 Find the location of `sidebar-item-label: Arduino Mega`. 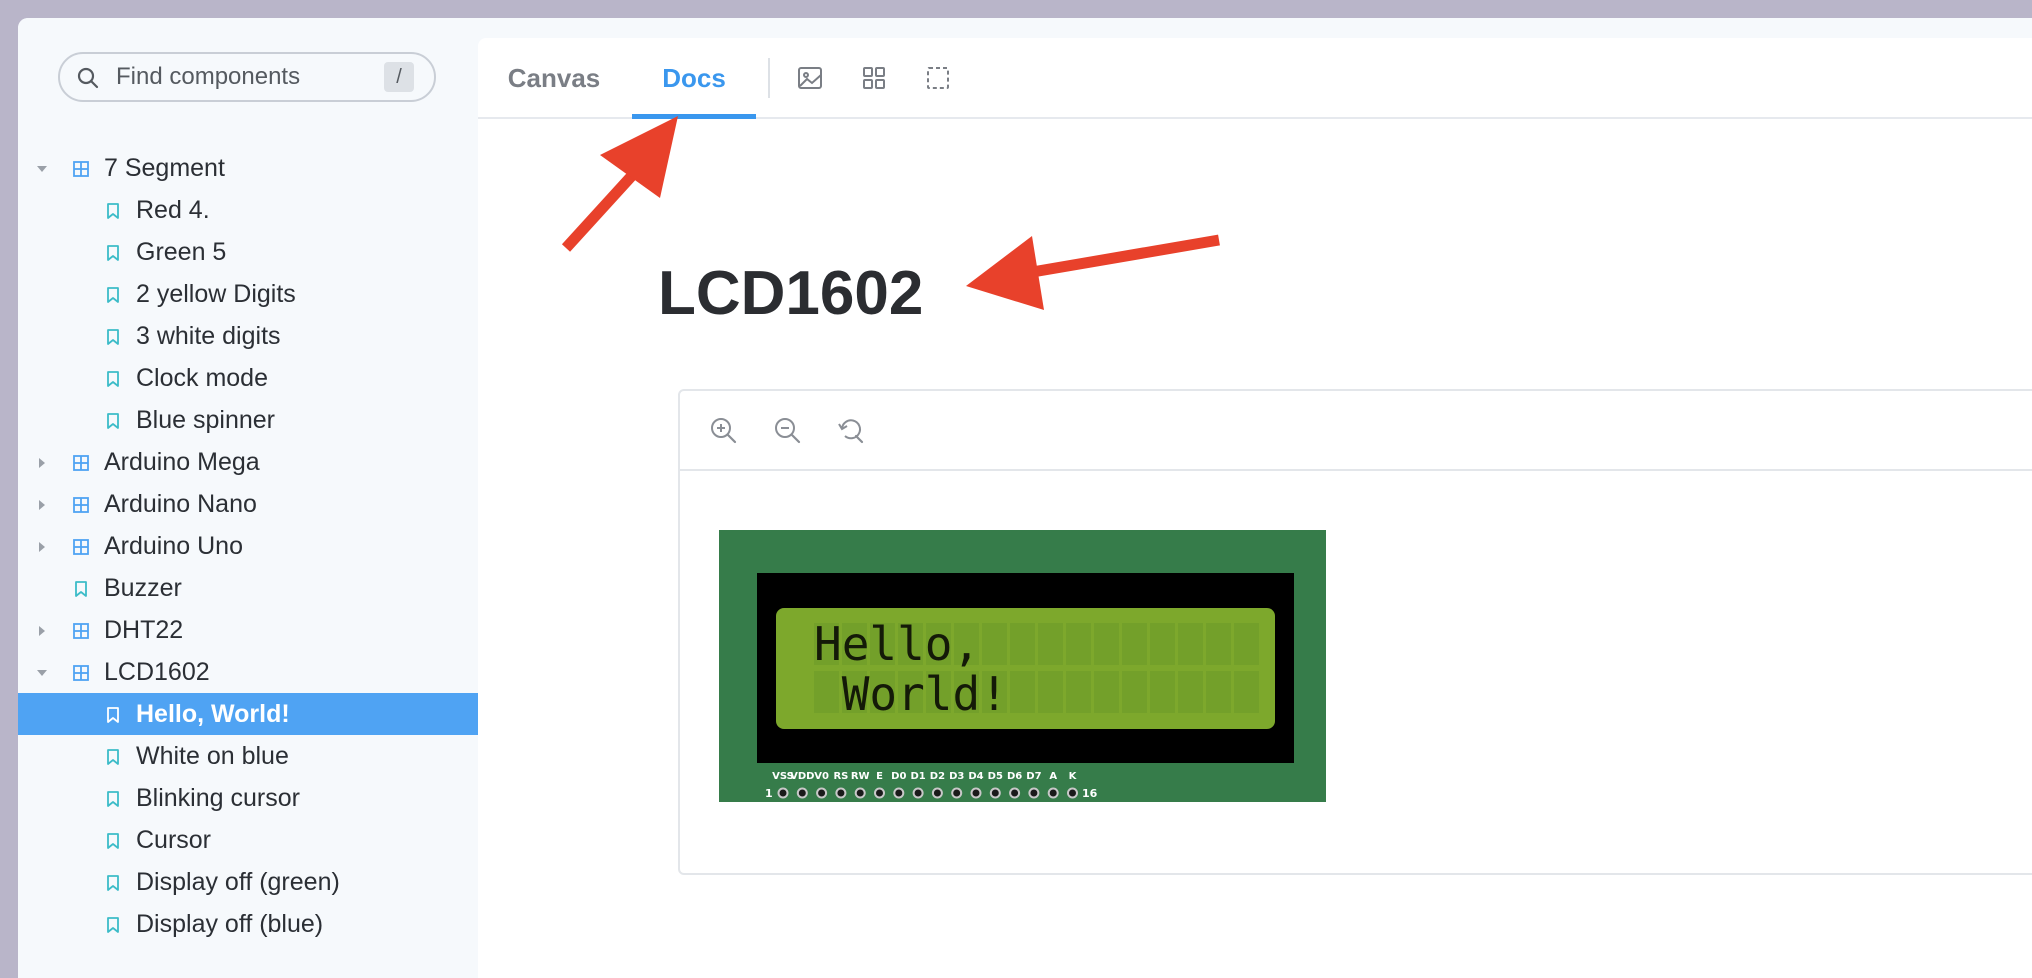

sidebar-item-label: Arduino Mega is located at coordinates (182, 462).